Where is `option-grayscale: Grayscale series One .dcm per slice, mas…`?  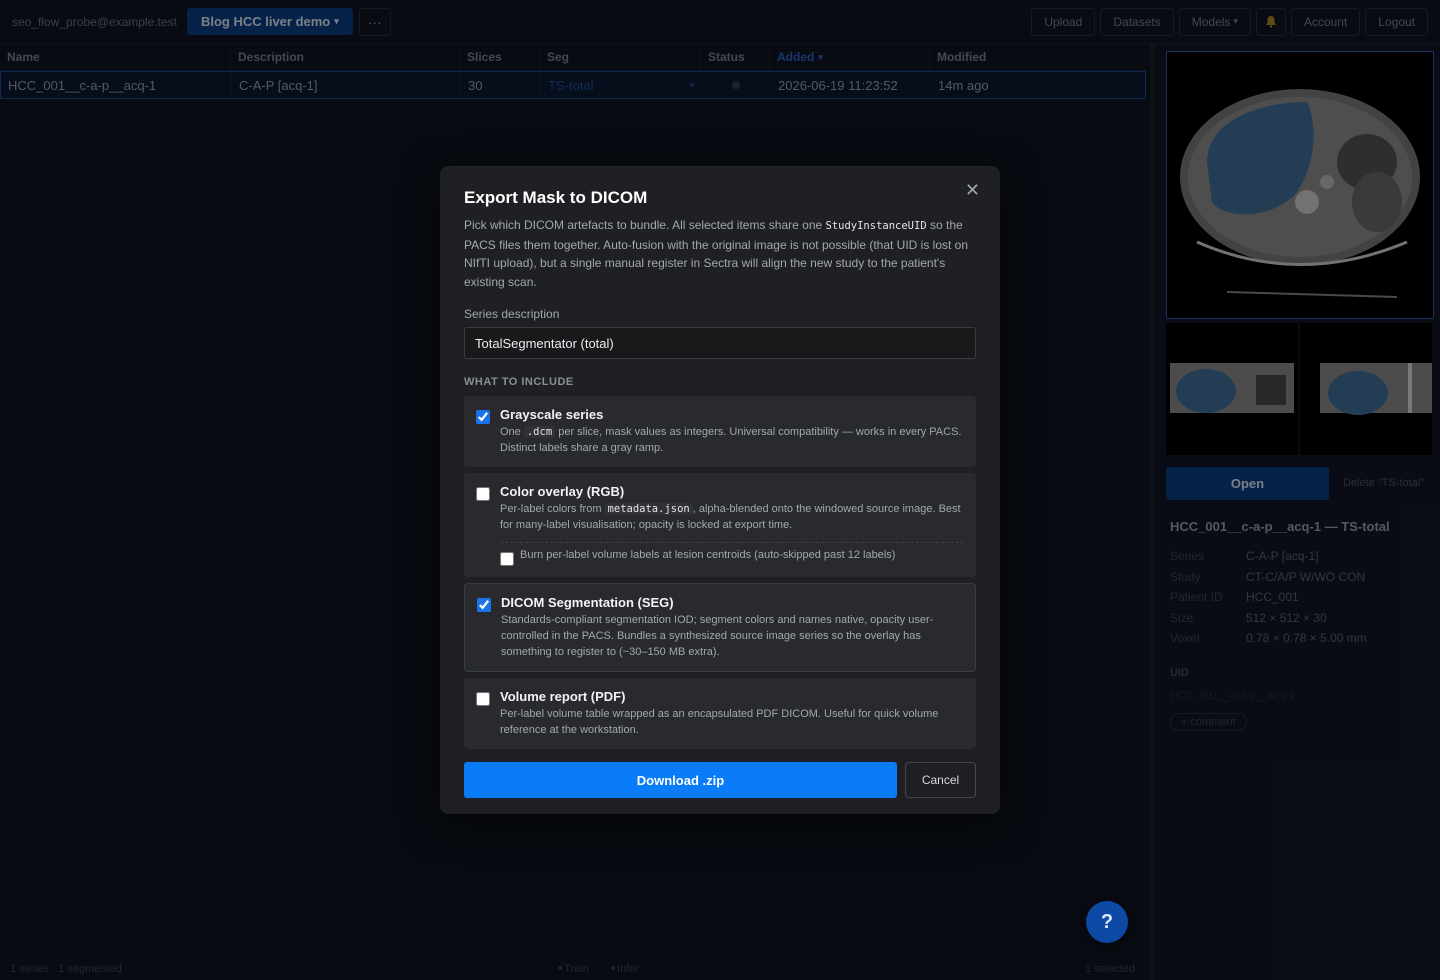 option-grayscale: Grayscale series One .dcm per slice, mas… is located at coordinates (720, 431).